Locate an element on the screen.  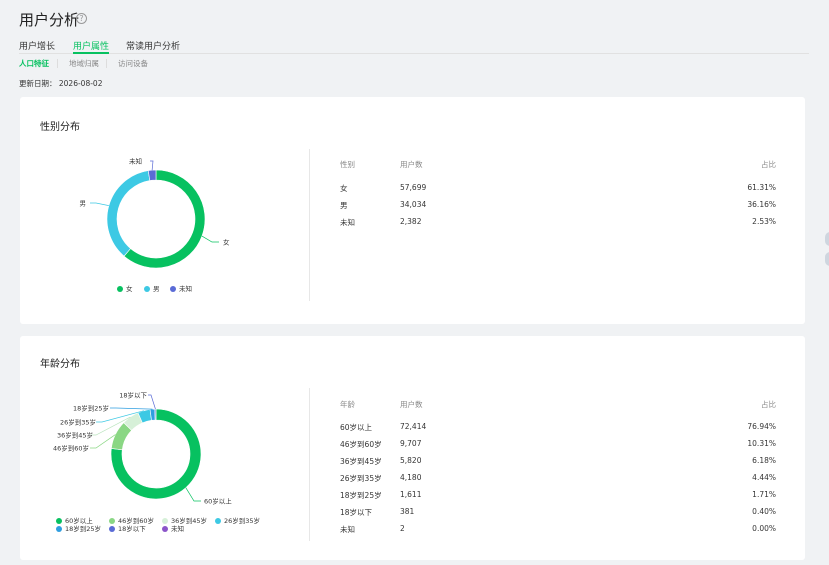
cell-percent: 76.94% is located at coordinates (761, 426).